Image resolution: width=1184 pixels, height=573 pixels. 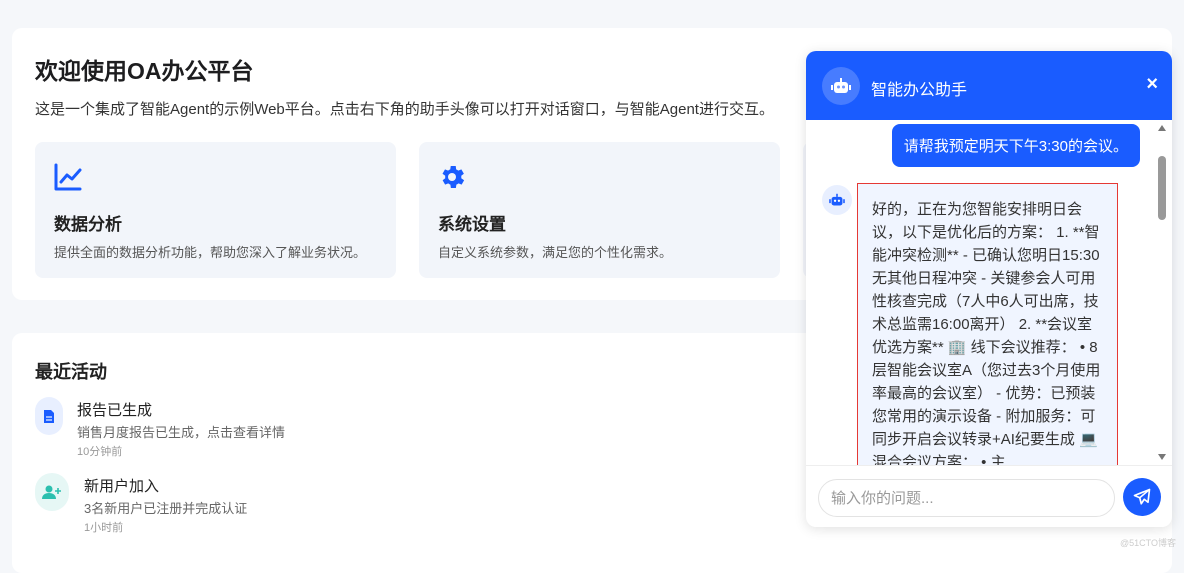 What do you see at coordinates (68, 177) in the screenshot?
I see `chart-line-icon` at bounding box center [68, 177].